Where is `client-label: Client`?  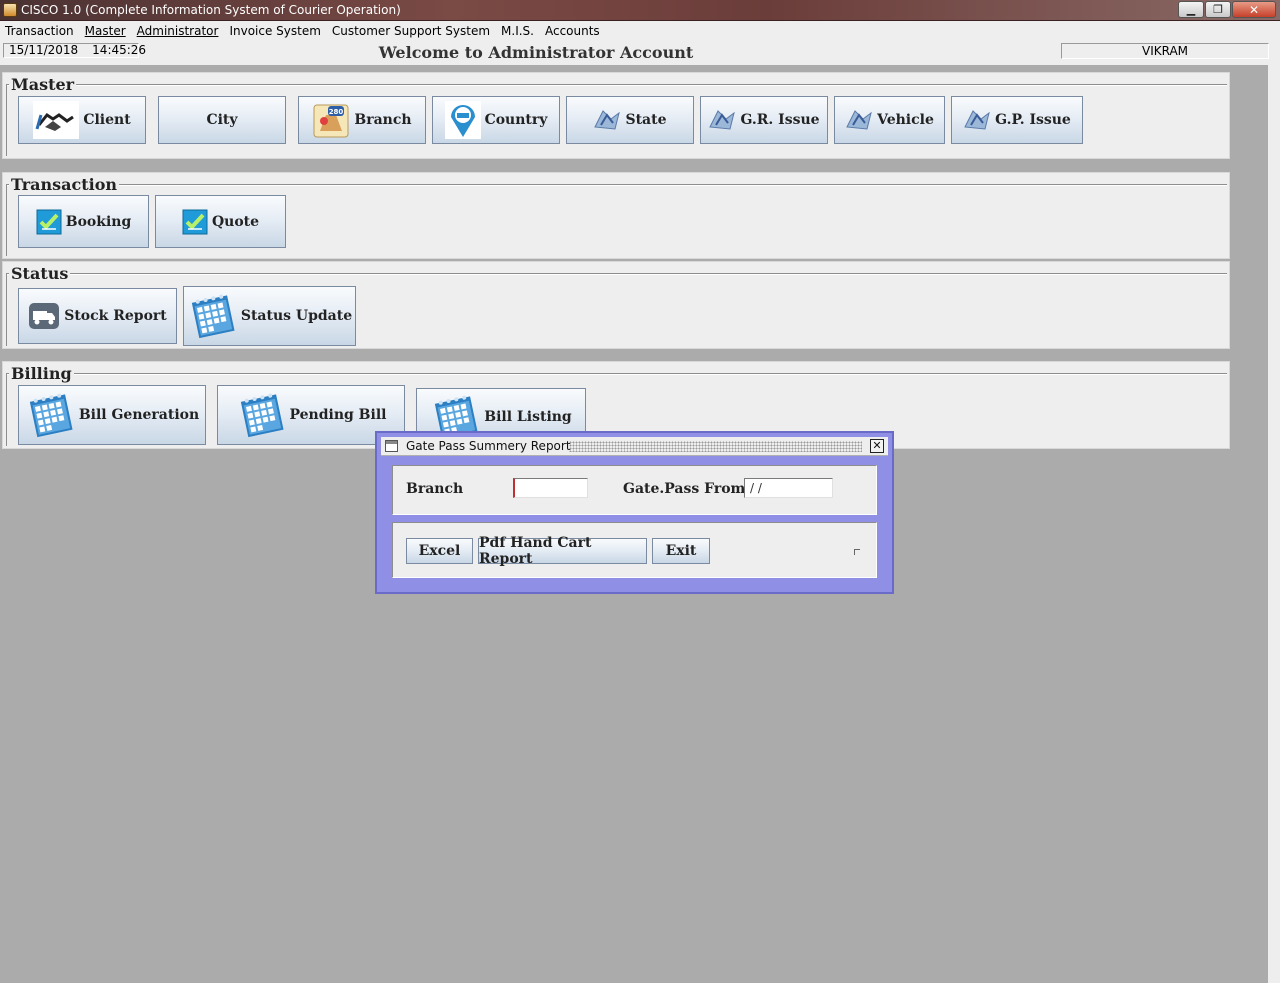
client-label: Client is located at coordinates (107, 120).